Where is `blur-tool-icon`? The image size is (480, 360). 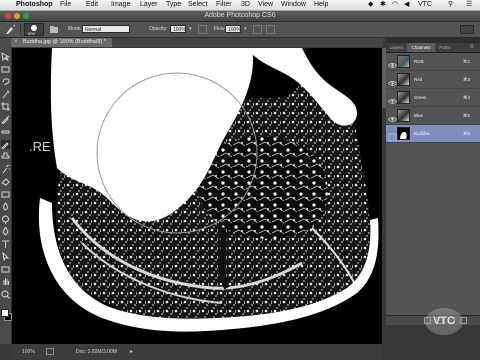 blur-tool-icon is located at coordinates (5, 206).